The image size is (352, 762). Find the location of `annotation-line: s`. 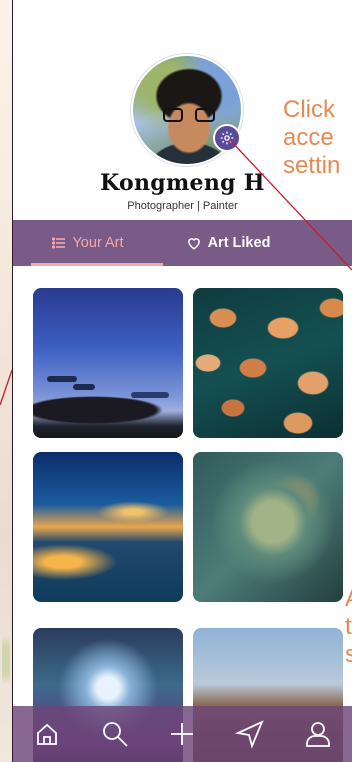

annotation-line: s is located at coordinates (348, 654).